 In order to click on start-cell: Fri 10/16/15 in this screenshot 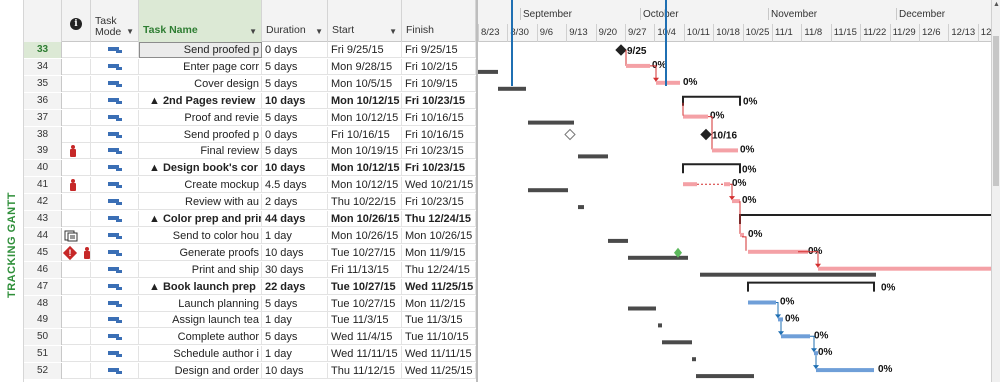, I will do `click(365, 134)`.